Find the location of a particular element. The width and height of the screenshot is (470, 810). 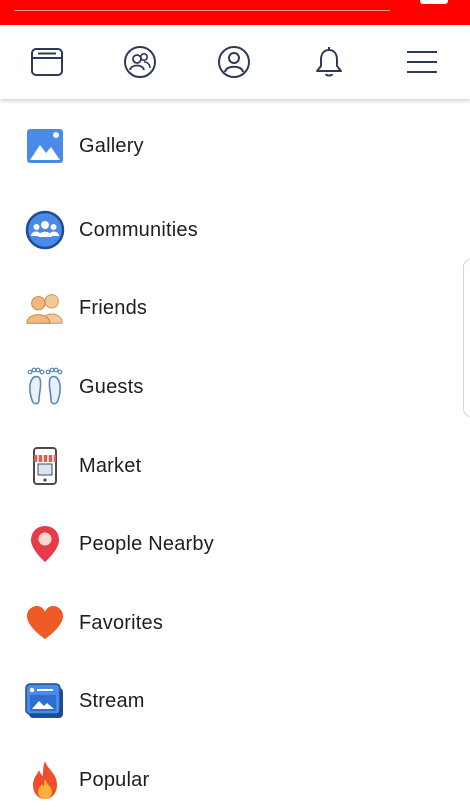

status-bar is located at coordinates (235, 12).